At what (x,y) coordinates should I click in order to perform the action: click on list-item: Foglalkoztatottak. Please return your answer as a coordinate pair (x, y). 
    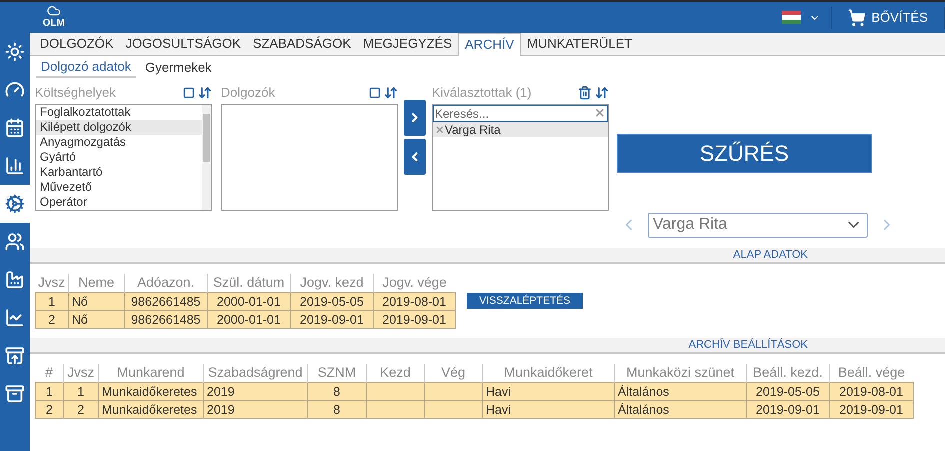
    Looking at the image, I should click on (119, 112).